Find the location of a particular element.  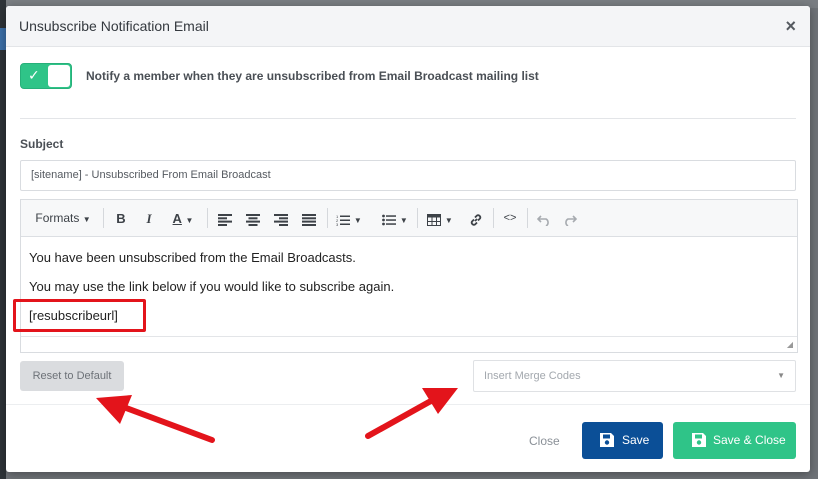

toggle-knob is located at coordinates (59, 76).